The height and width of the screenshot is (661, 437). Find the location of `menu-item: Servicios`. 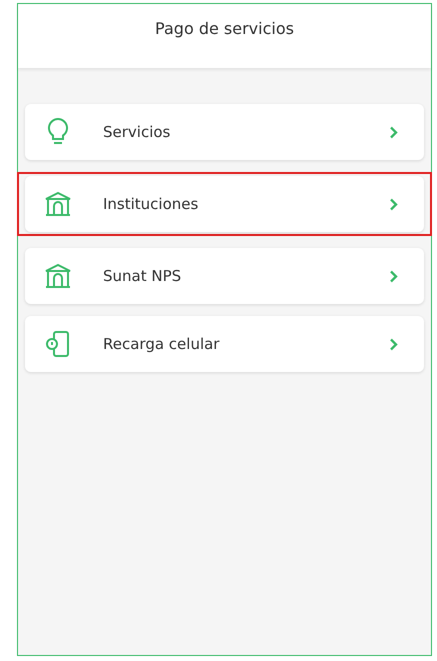

menu-item: Servicios is located at coordinates (224, 132).